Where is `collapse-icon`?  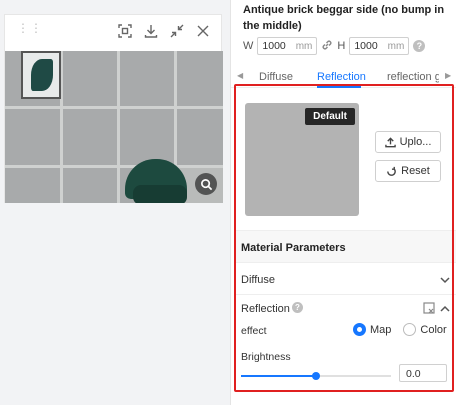 collapse-icon is located at coordinates (177, 31).